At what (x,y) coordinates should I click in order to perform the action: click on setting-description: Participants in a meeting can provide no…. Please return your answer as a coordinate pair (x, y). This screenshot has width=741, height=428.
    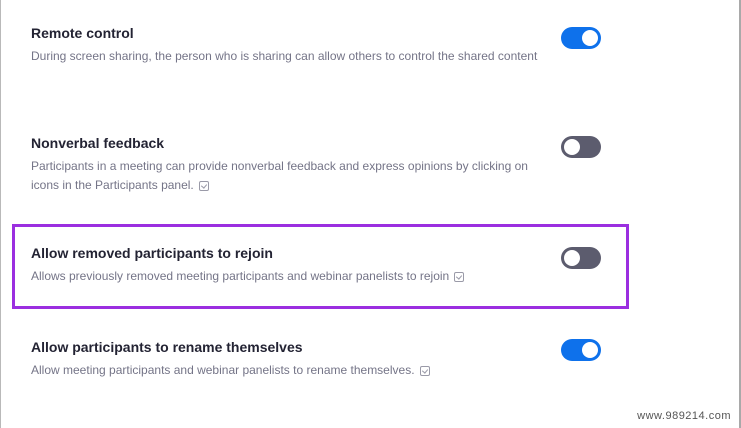
    Looking at the image, I should click on (279, 175).